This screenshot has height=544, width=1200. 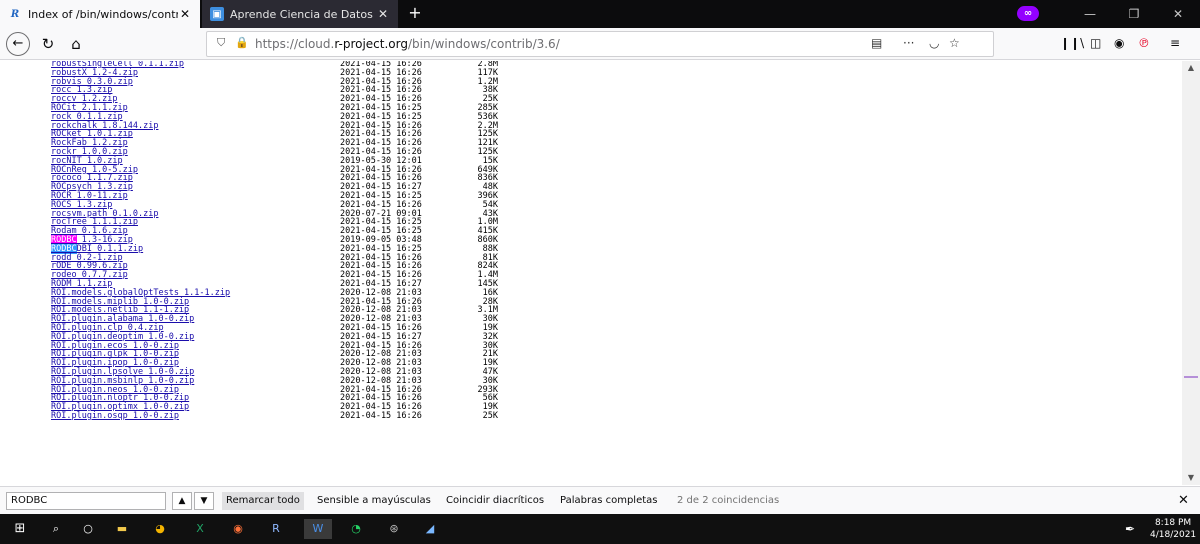 What do you see at coordinates (160, 529) in the screenshot?
I see `chrome-icon: ◕` at bounding box center [160, 529].